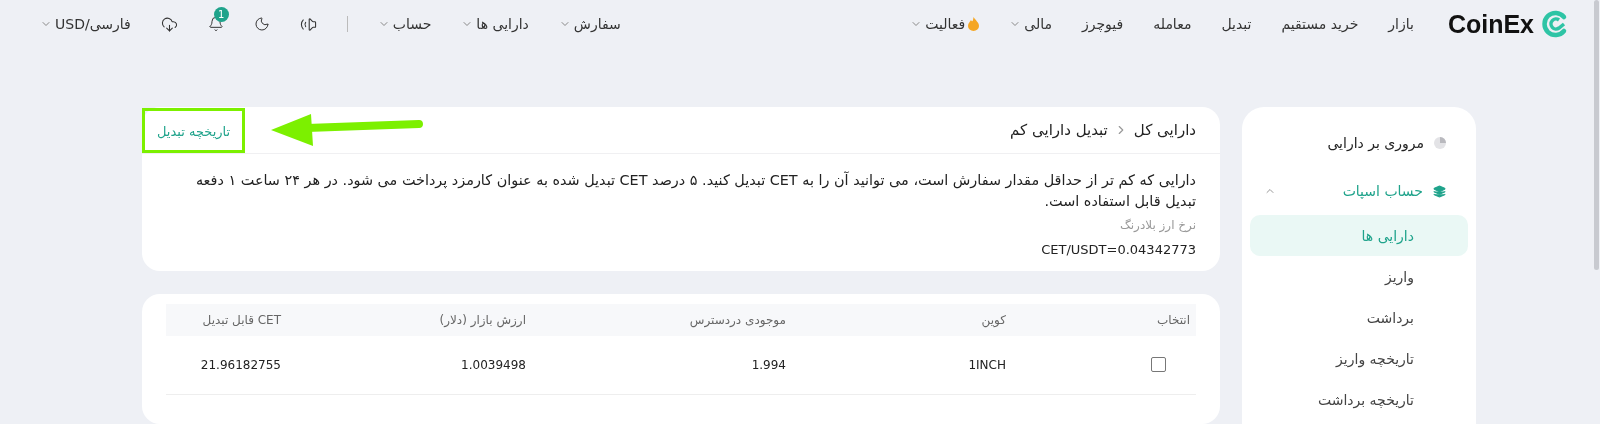 Image resolution: width=1600 pixels, height=424 pixels. I want to click on download-button, so click(169, 24).